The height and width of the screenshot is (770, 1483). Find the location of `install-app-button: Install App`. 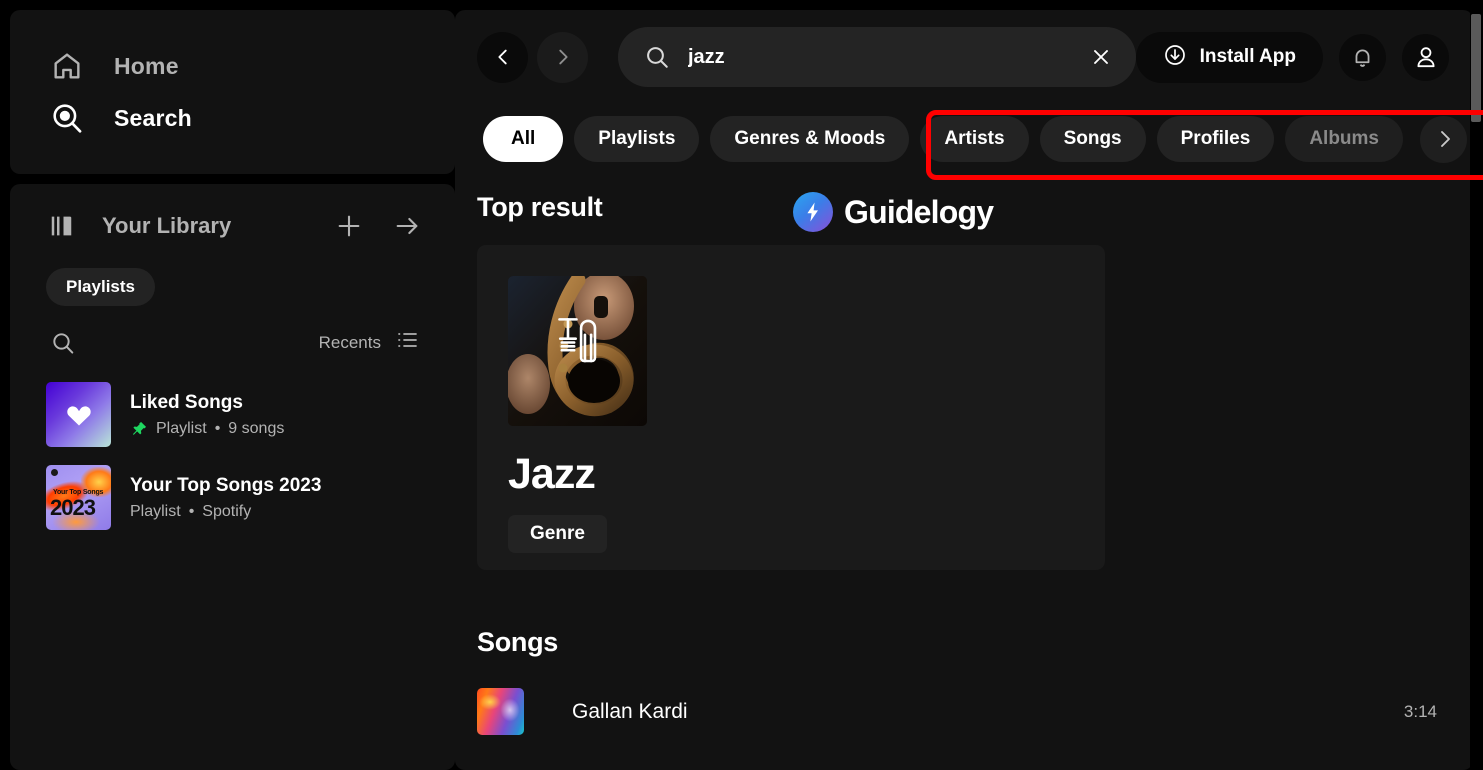

install-app-button: Install App is located at coordinates (1229, 57).